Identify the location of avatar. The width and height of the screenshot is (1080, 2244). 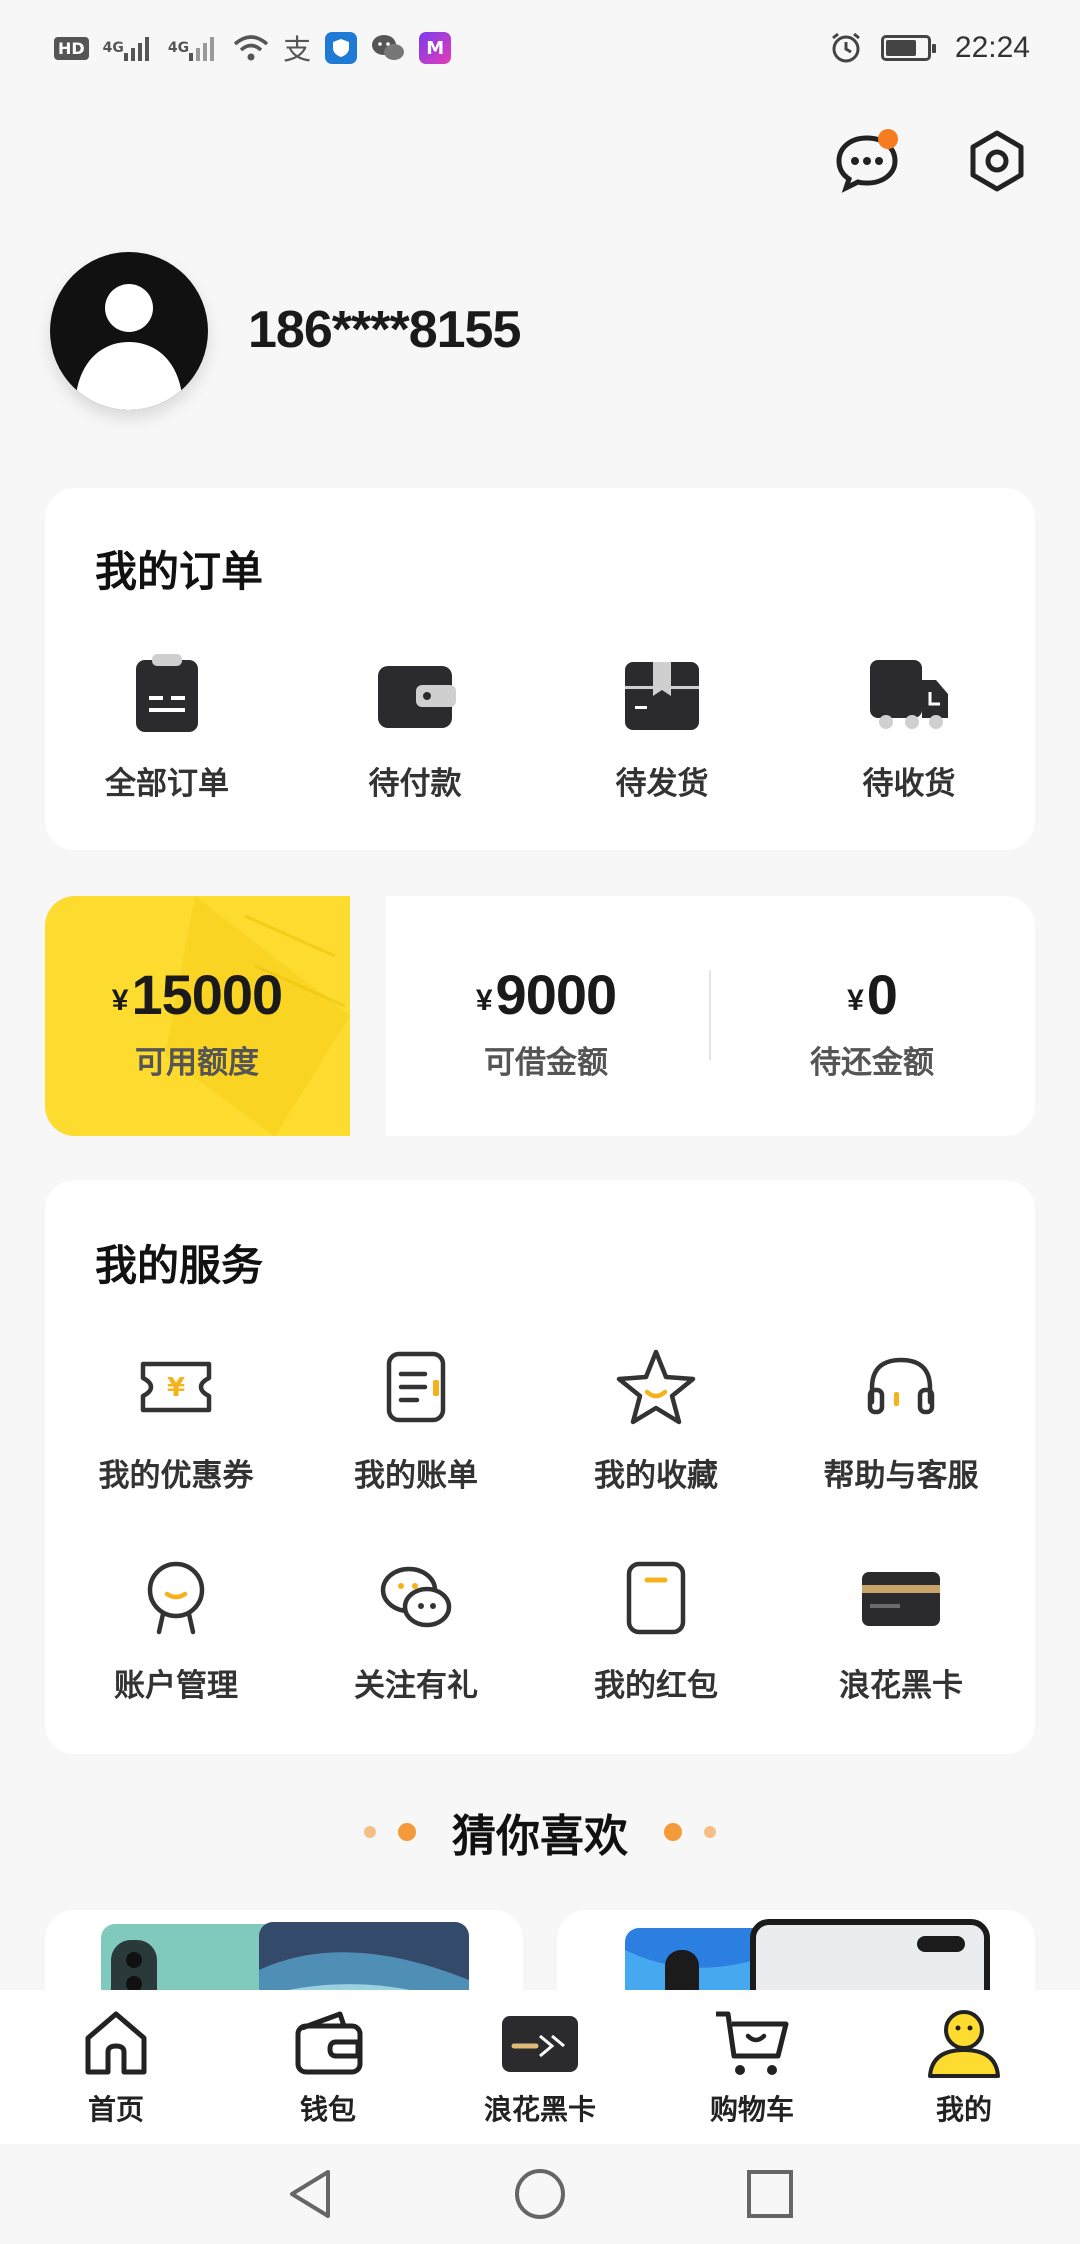
(129, 331).